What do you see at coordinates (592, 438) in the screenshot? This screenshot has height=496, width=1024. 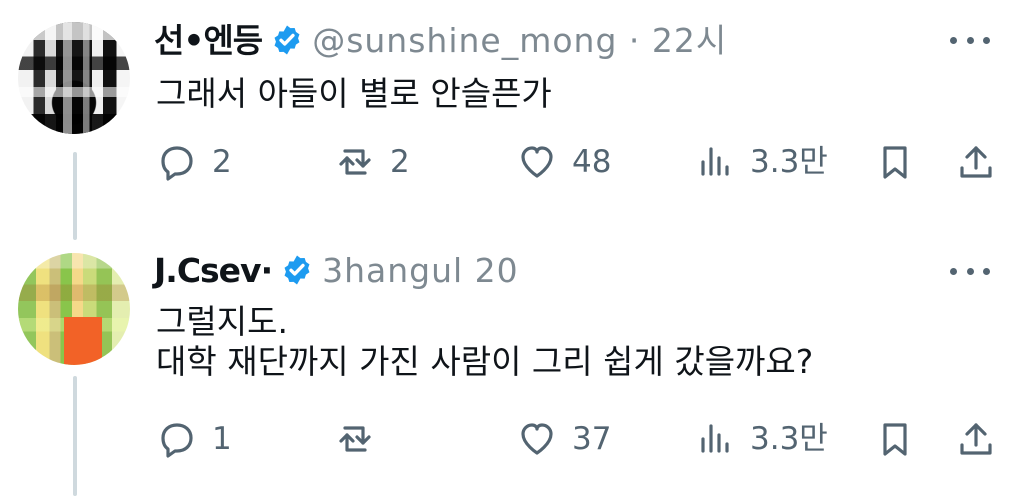 I see `like-count: 37` at bounding box center [592, 438].